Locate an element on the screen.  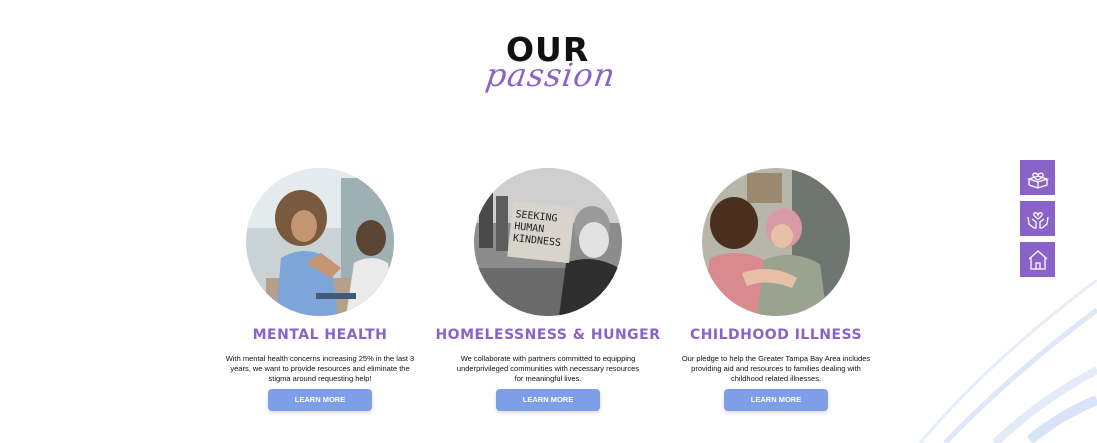
side-icon-bar is located at coordinates (1037, 221).